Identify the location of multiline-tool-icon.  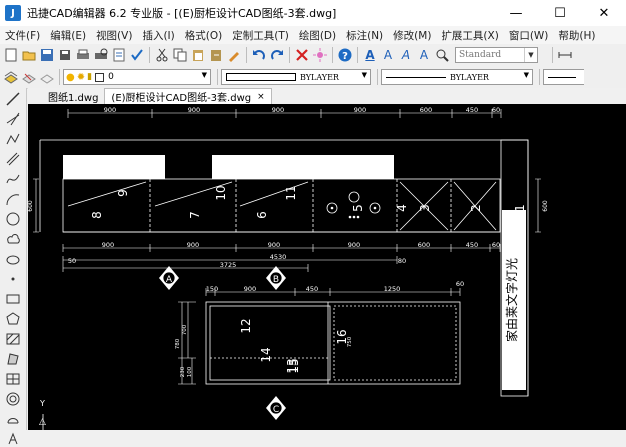
(13, 158).